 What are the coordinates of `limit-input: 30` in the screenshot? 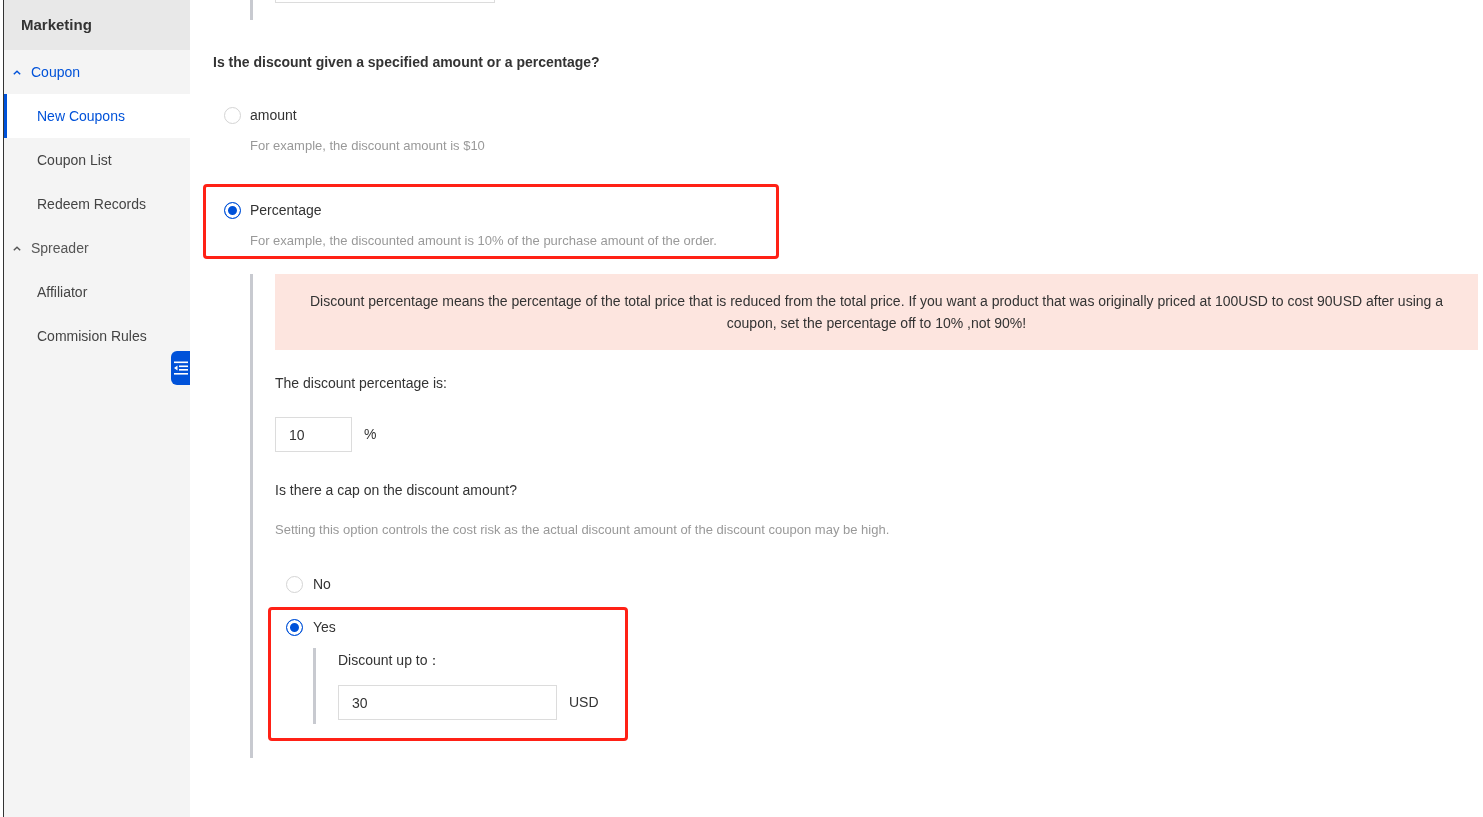 It's located at (447, 702).